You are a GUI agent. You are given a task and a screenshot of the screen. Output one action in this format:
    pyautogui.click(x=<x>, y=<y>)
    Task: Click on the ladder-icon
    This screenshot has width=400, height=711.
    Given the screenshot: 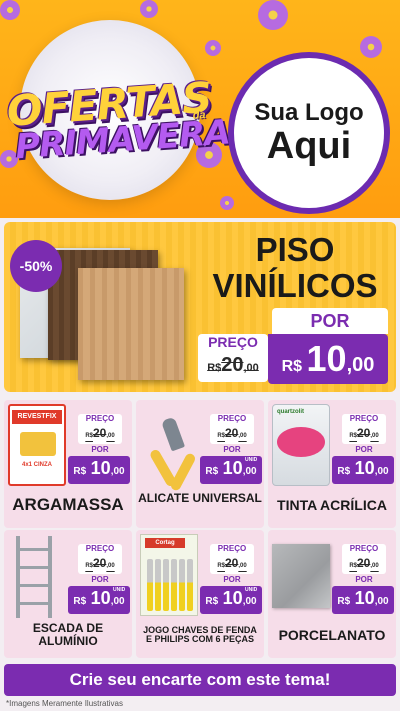 What is the action you would take?
    pyautogui.click(x=37, y=576)
    